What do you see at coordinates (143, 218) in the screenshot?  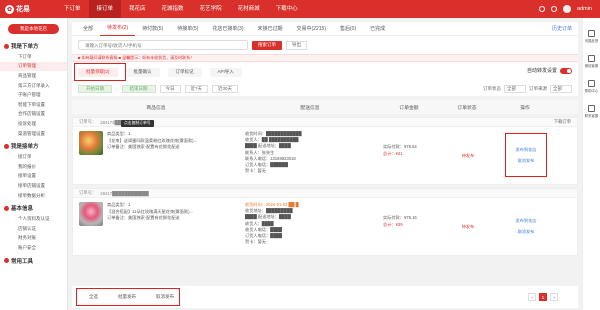 I see `order-remark: 订单备注：美国独家-配置有花鲜花配送` at bounding box center [143, 218].